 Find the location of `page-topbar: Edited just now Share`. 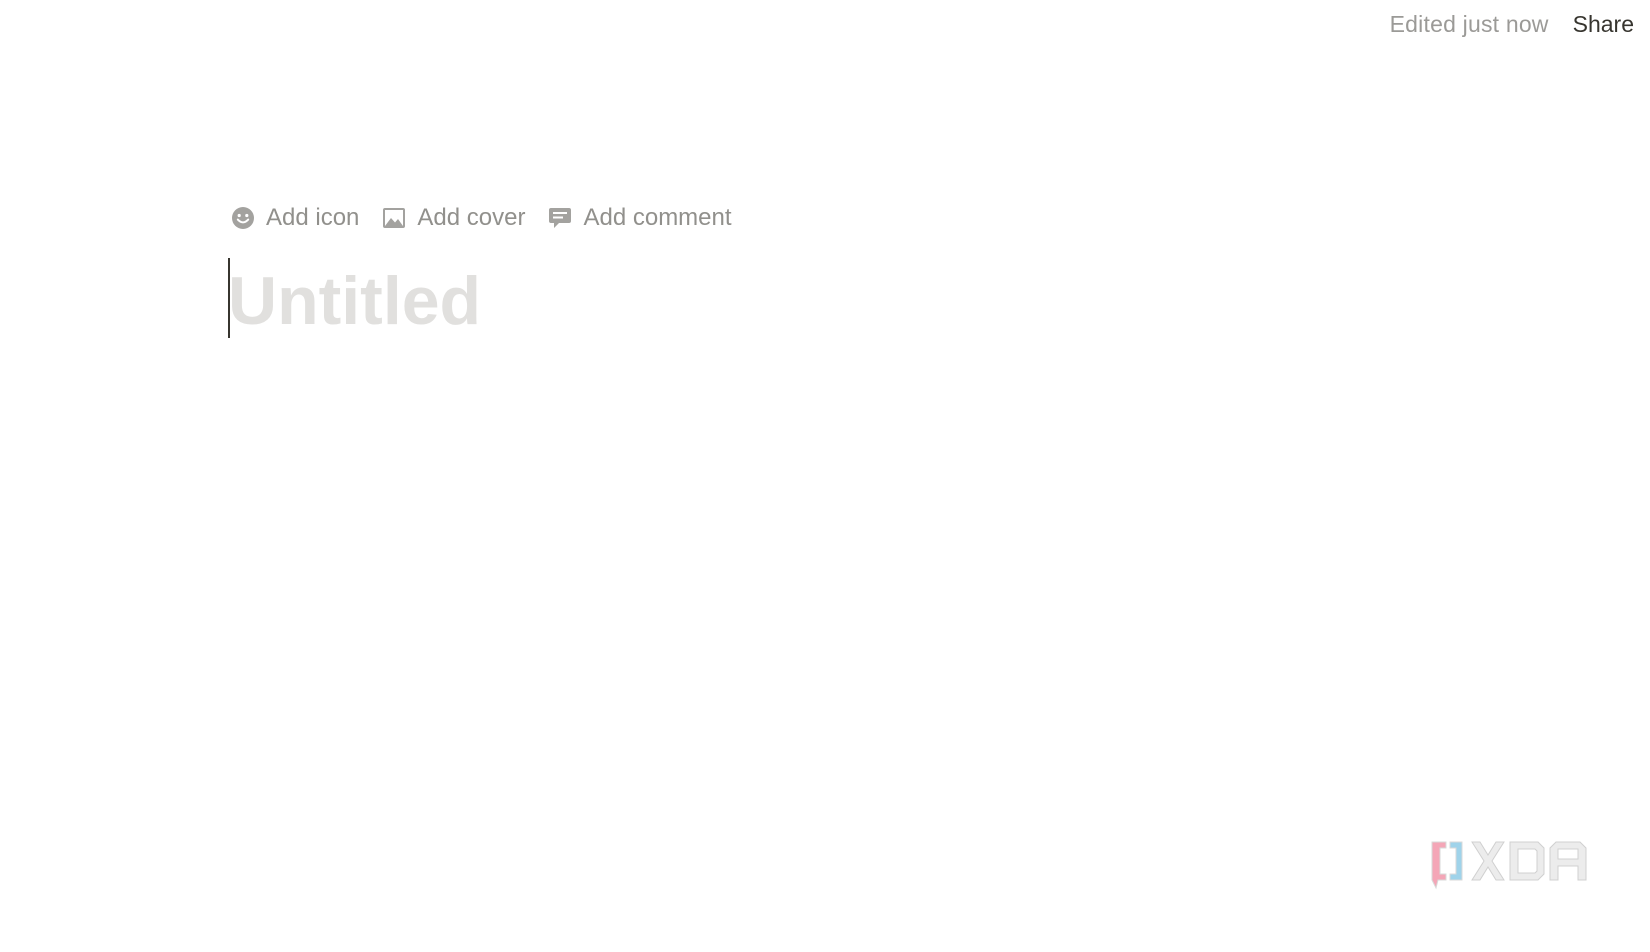

page-topbar: Edited just now Share is located at coordinates (1512, 24).